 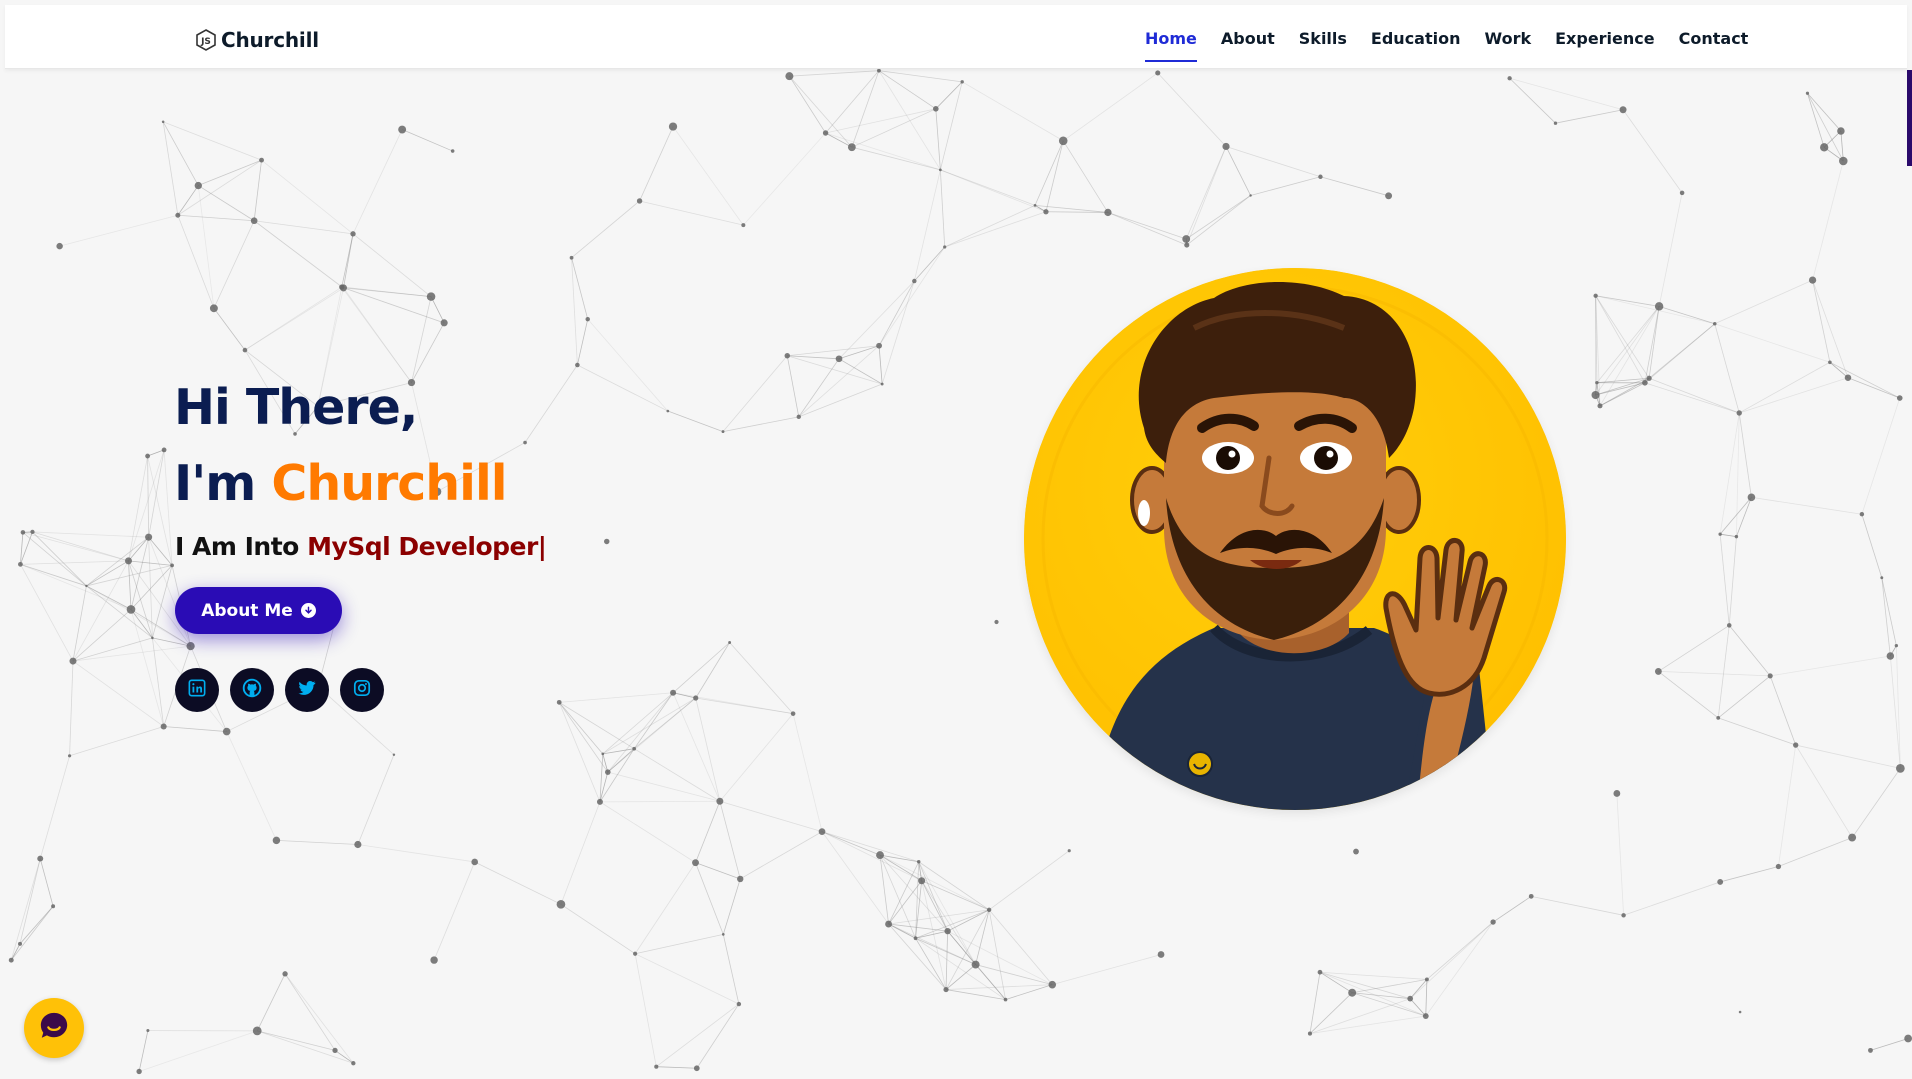 What do you see at coordinates (247, 610) in the screenshot?
I see `about-me-label: About Me` at bounding box center [247, 610].